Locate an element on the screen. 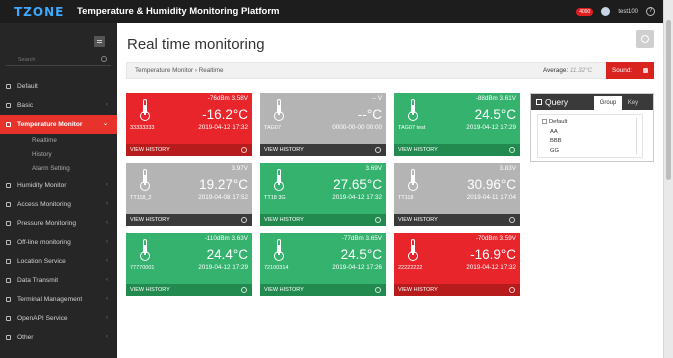 This screenshot has height=358, width=673. sidebar-item-openapi-service: OpenAPI Service ‹ is located at coordinates (58, 318).